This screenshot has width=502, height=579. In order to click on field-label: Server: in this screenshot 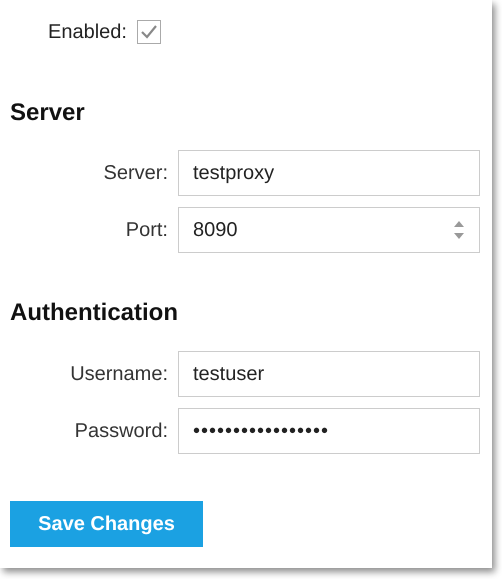, I will do `click(135, 173)`.